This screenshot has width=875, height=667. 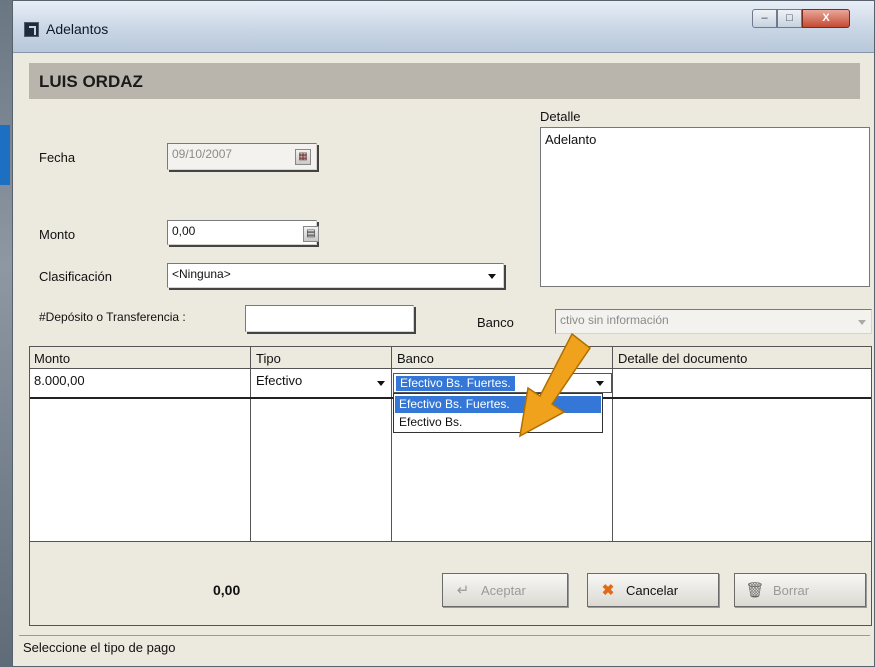 I want to click on fecha-label: Fecha, so click(x=57, y=157).